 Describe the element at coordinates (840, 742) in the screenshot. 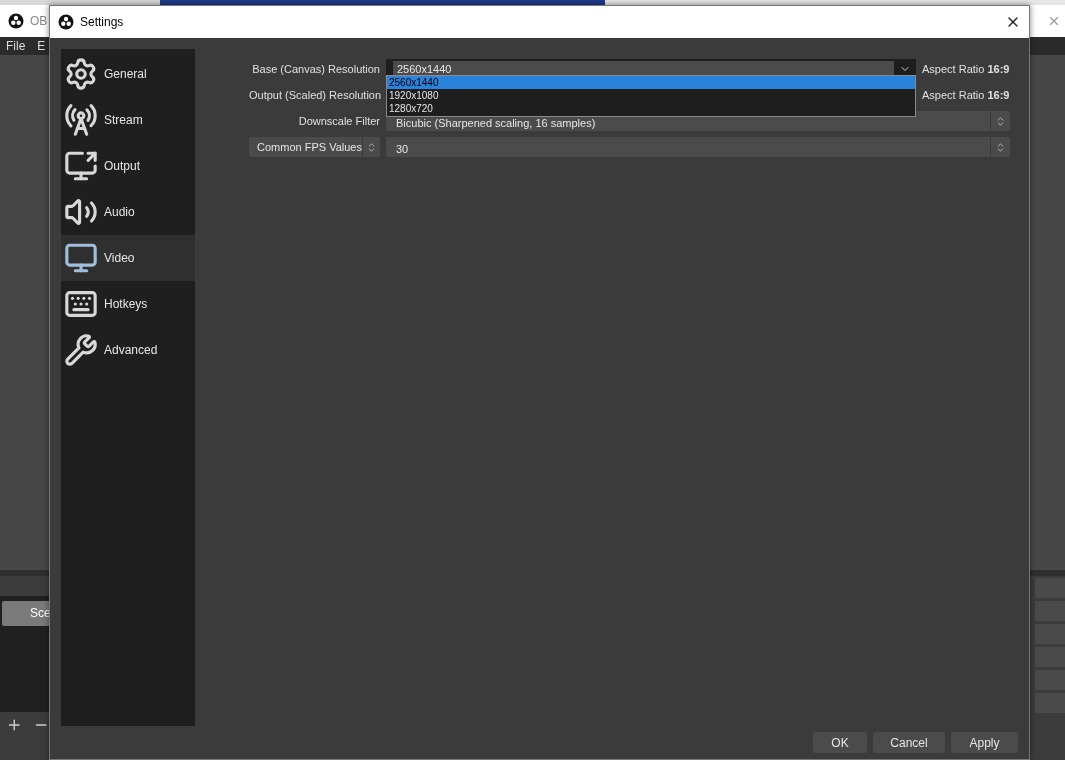

I see `dialog-button: OK` at that location.